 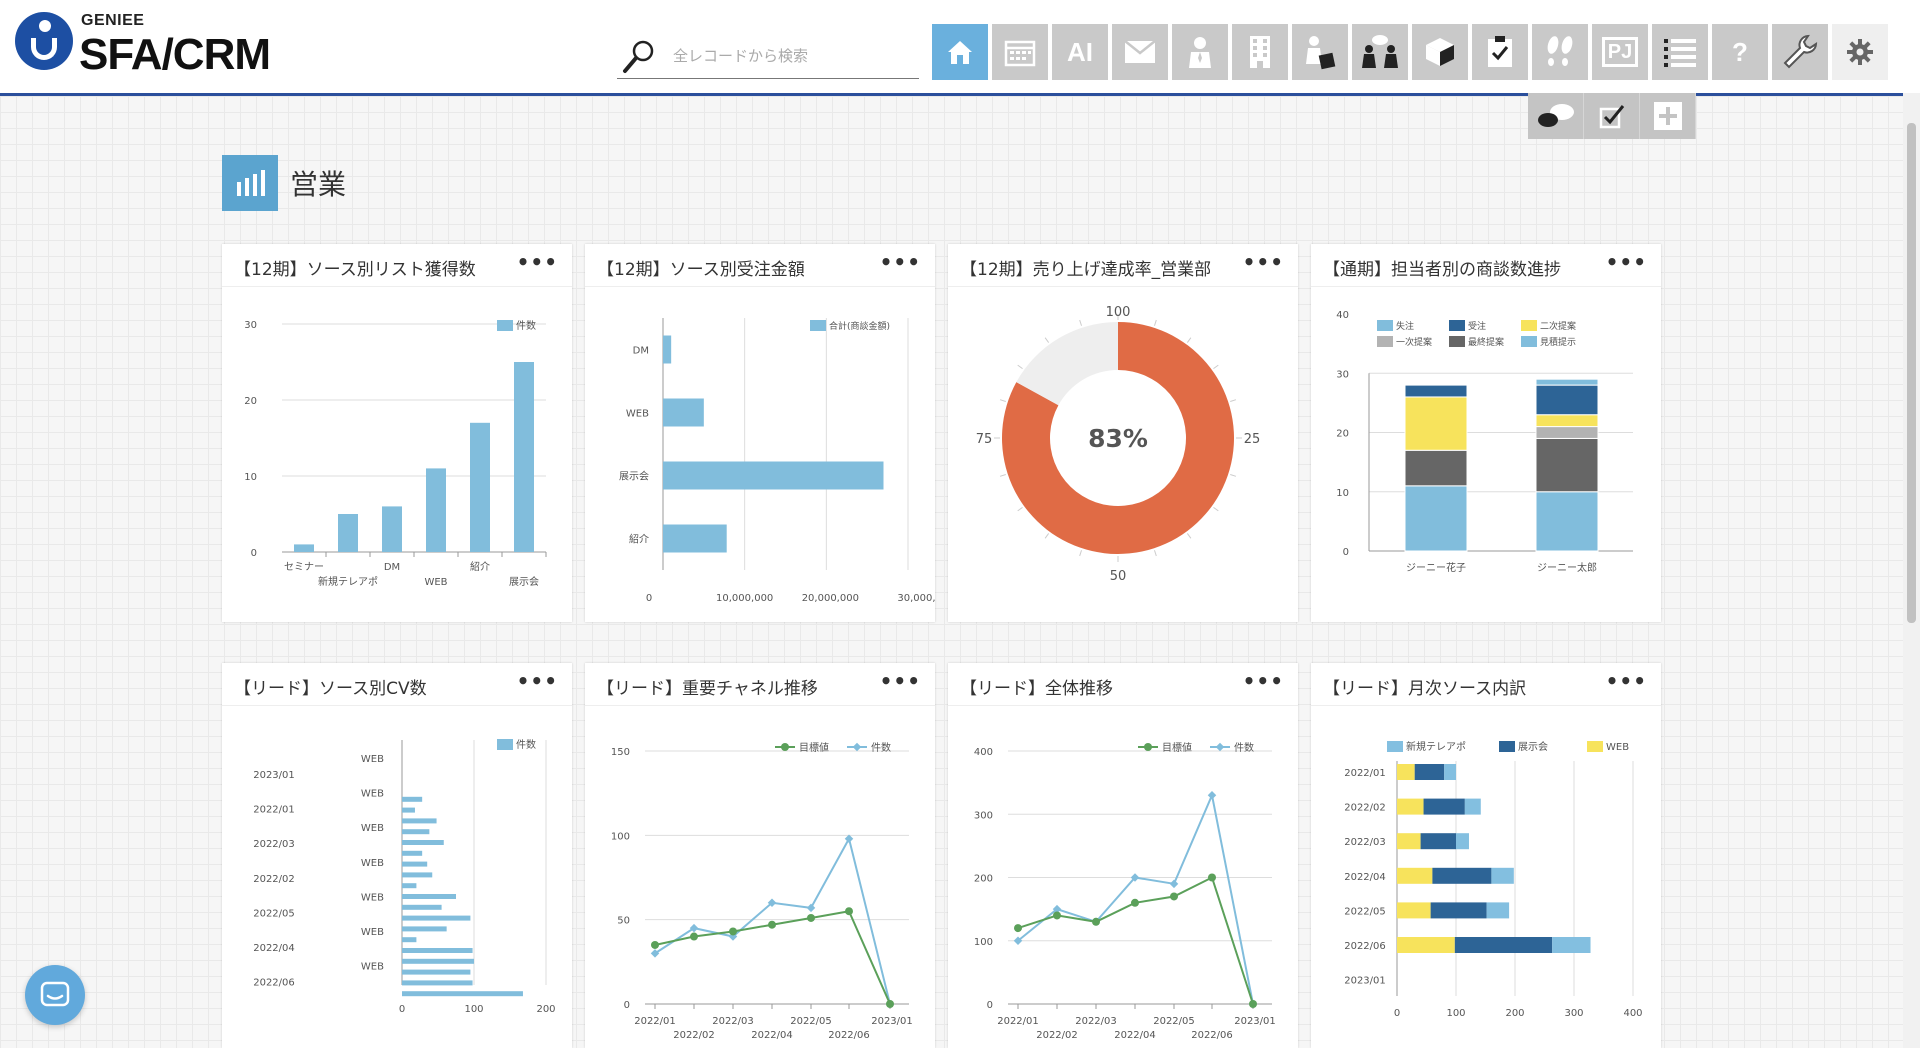 I want to click on card-header: 【リード】重要チャネル推移 •••, so click(x=760, y=684).